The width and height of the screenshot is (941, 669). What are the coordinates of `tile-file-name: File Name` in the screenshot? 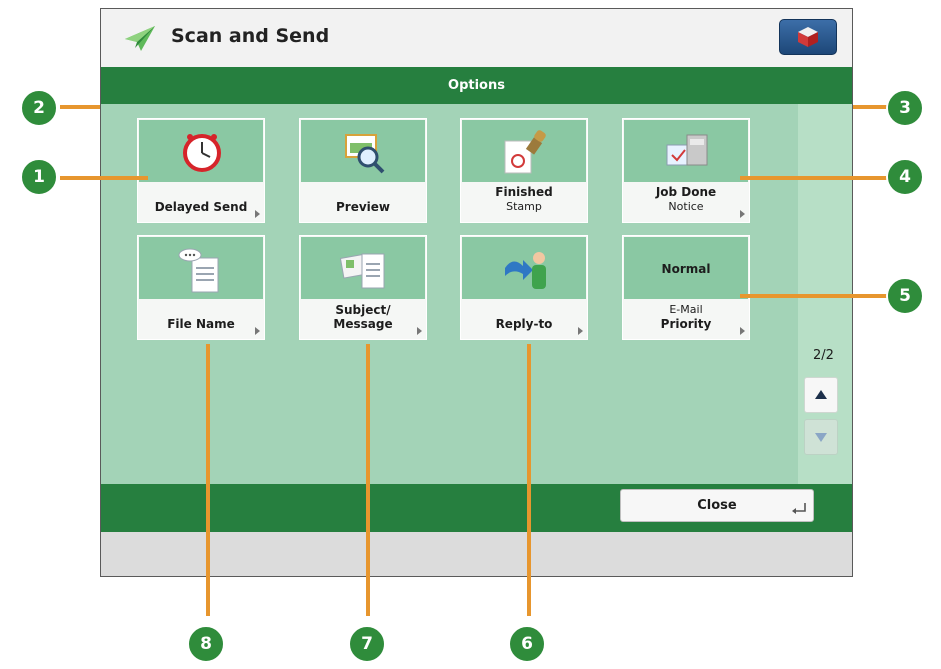 It's located at (201, 287).